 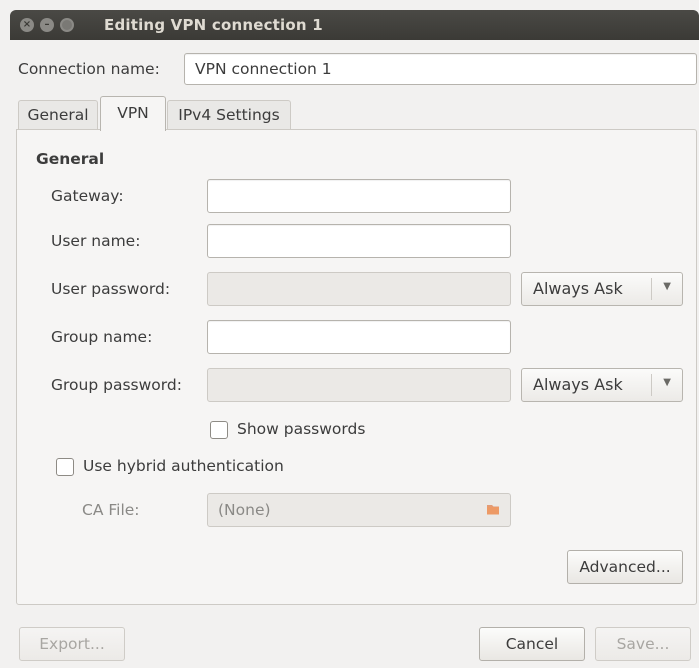 I want to click on group-name-label: Group name:, so click(x=102, y=337).